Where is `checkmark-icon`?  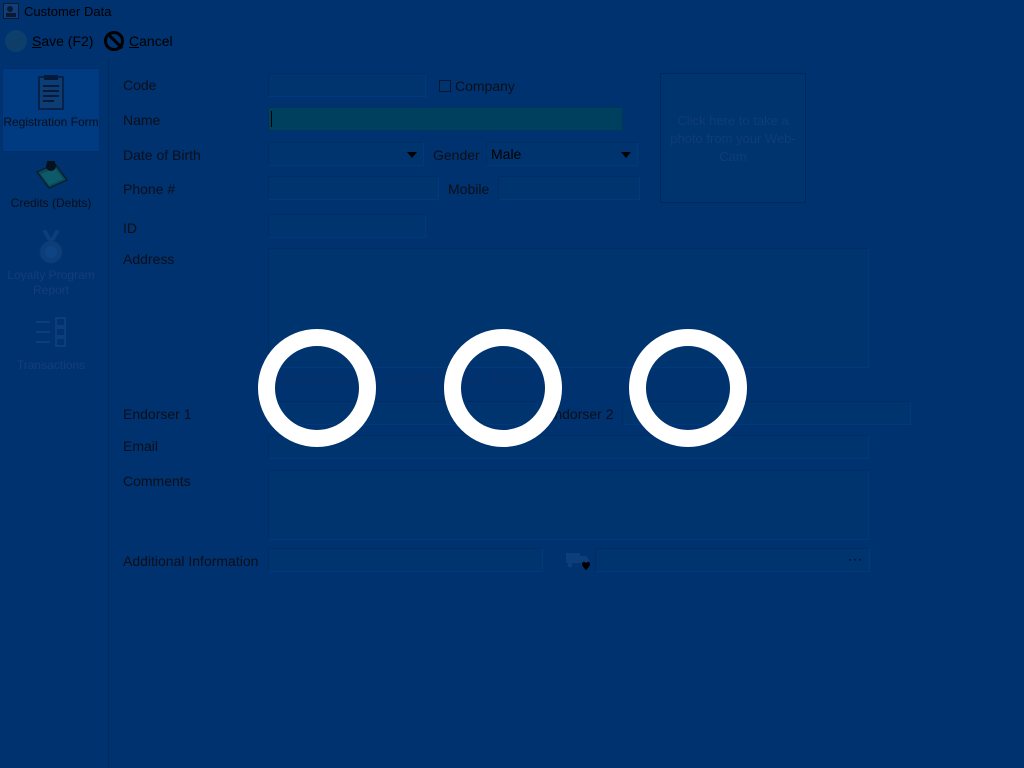
checkmark-icon is located at coordinates (16, 41).